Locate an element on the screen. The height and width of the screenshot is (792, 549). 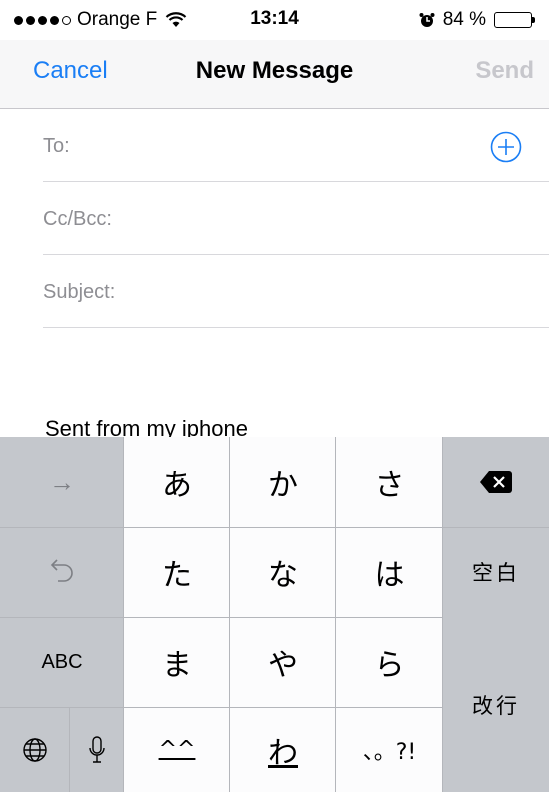
key-emoticon: ^^ is located at coordinates (177, 749).